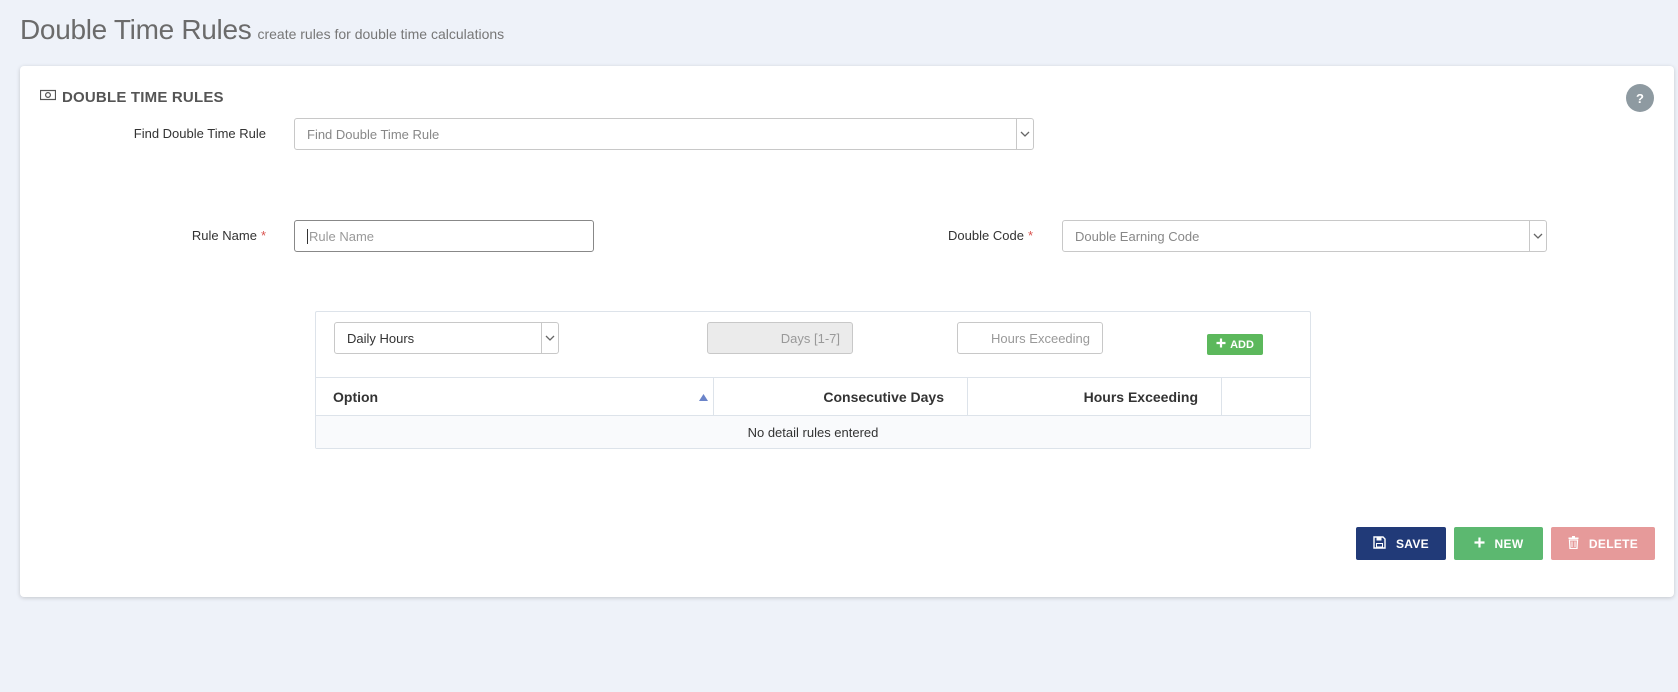 The height and width of the screenshot is (692, 1678). What do you see at coordinates (810, 338) in the screenshot?
I see `days-placeholder: Days [1-7]` at bounding box center [810, 338].